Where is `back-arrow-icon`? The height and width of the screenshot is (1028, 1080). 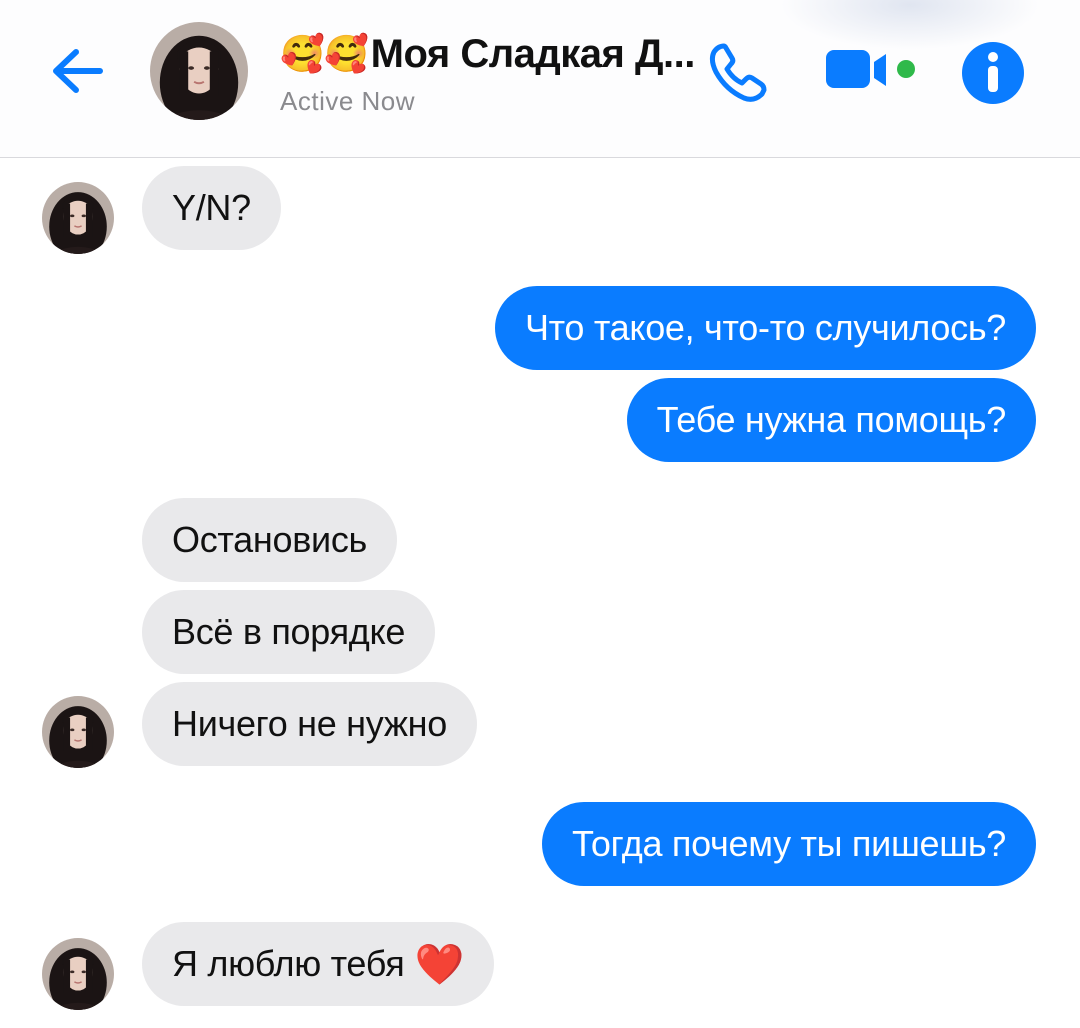
back-arrow-icon is located at coordinates (77, 71).